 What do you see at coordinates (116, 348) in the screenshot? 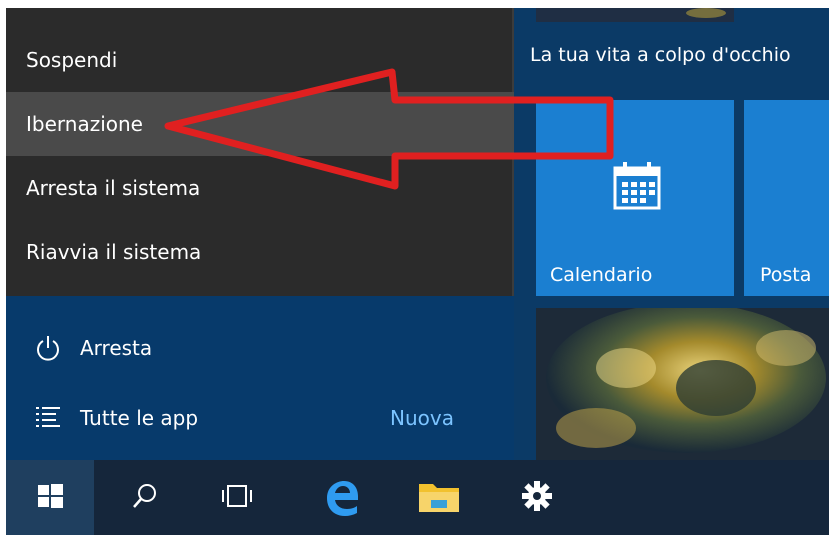
I see `power-button-label: Arresta` at bounding box center [116, 348].